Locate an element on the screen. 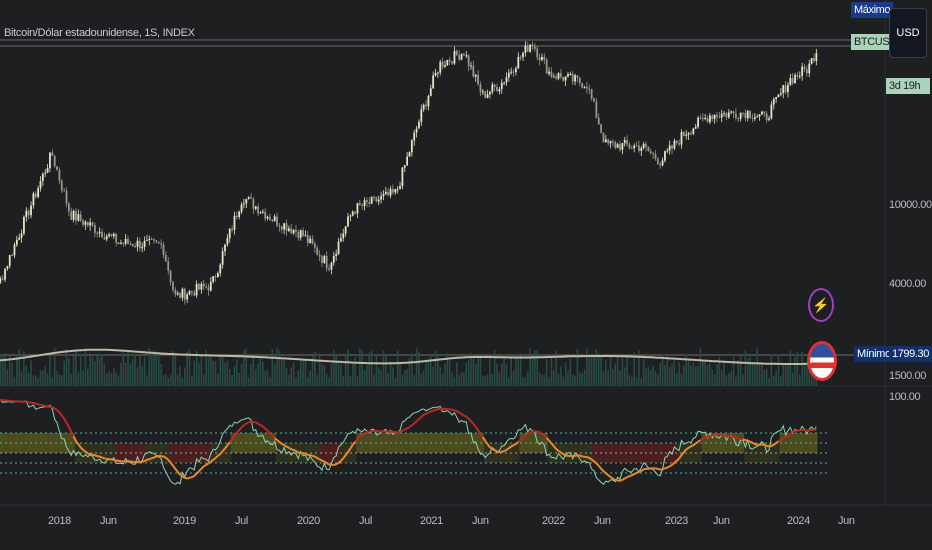 The height and width of the screenshot is (550, 932). time-tick: Jul is located at coordinates (241, 521).